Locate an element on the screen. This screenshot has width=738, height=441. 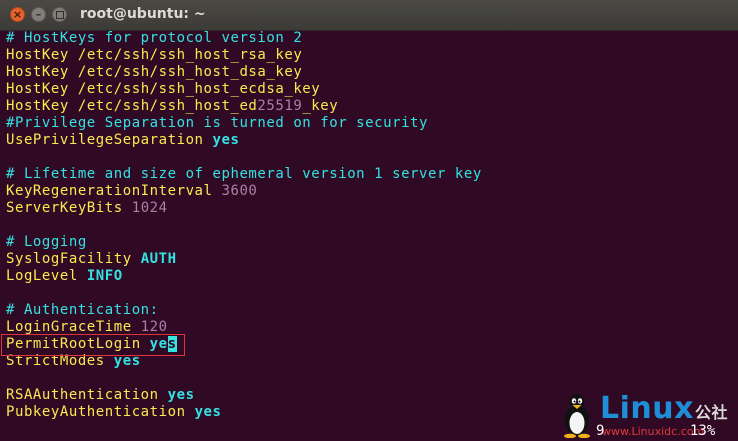
minimize-button: – is located at coordinates (38, 14).